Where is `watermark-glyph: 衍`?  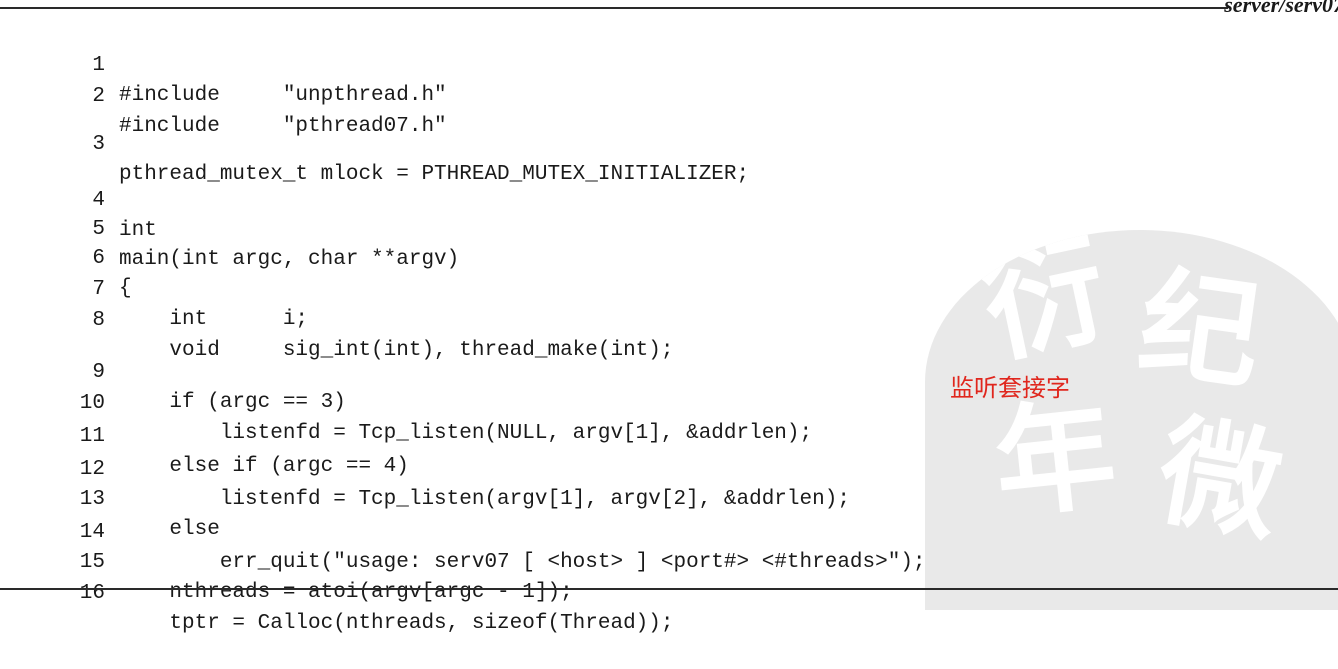 watermark-glyph: 衍 is located at coordinates (1045, 305).